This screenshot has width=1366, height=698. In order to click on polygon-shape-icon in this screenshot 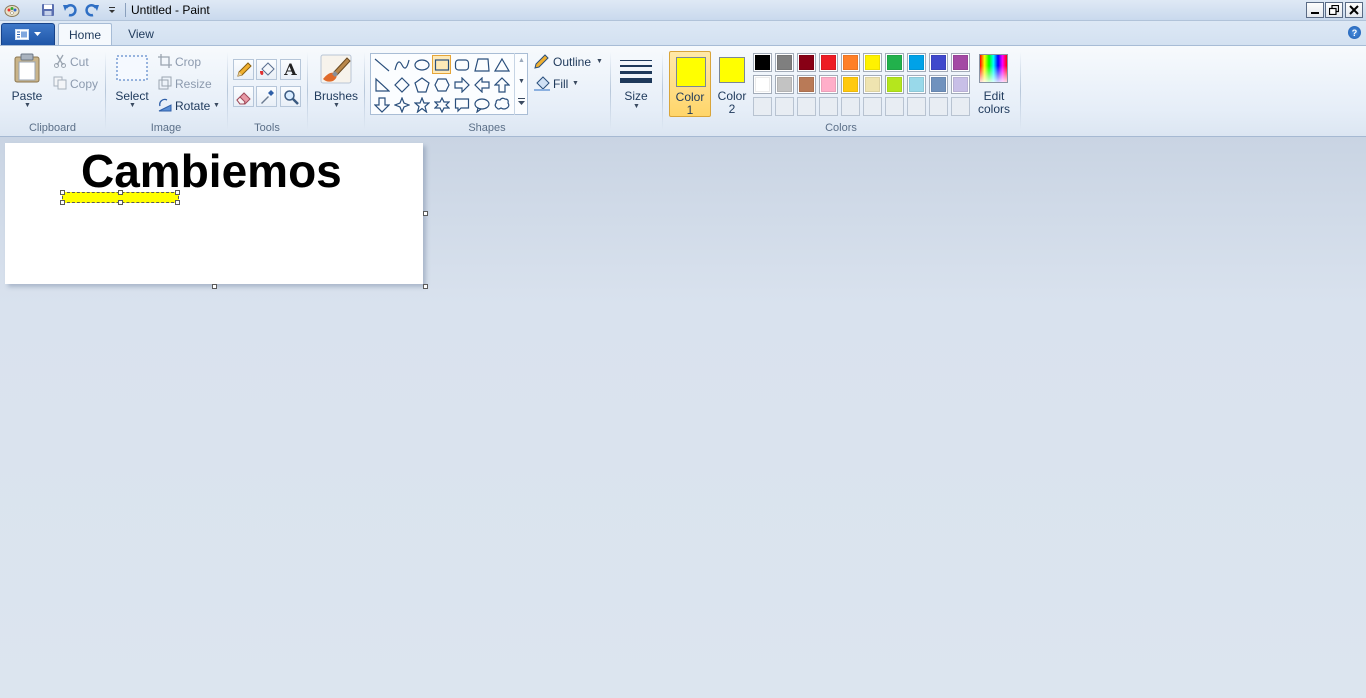, I will do `click(481, 64)`.